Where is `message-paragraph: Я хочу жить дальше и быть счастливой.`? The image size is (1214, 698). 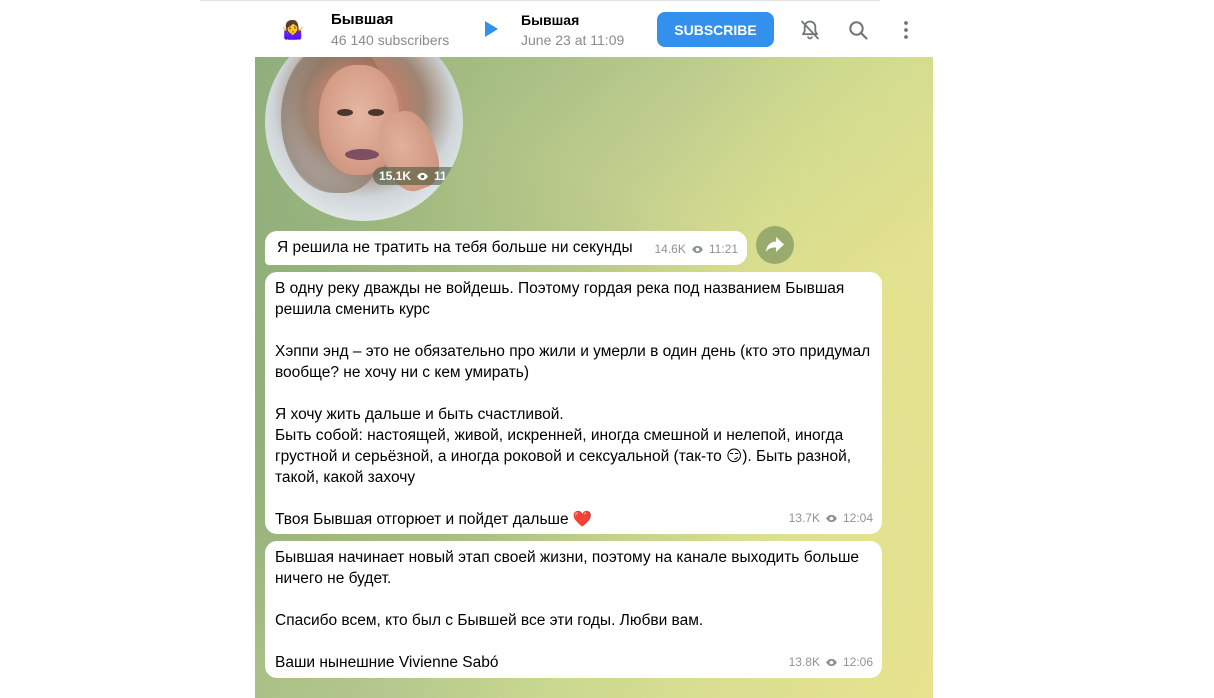
message-paragraph: Я хочу жить дальше и быть счастливой. is located at coordinates (419, 414).